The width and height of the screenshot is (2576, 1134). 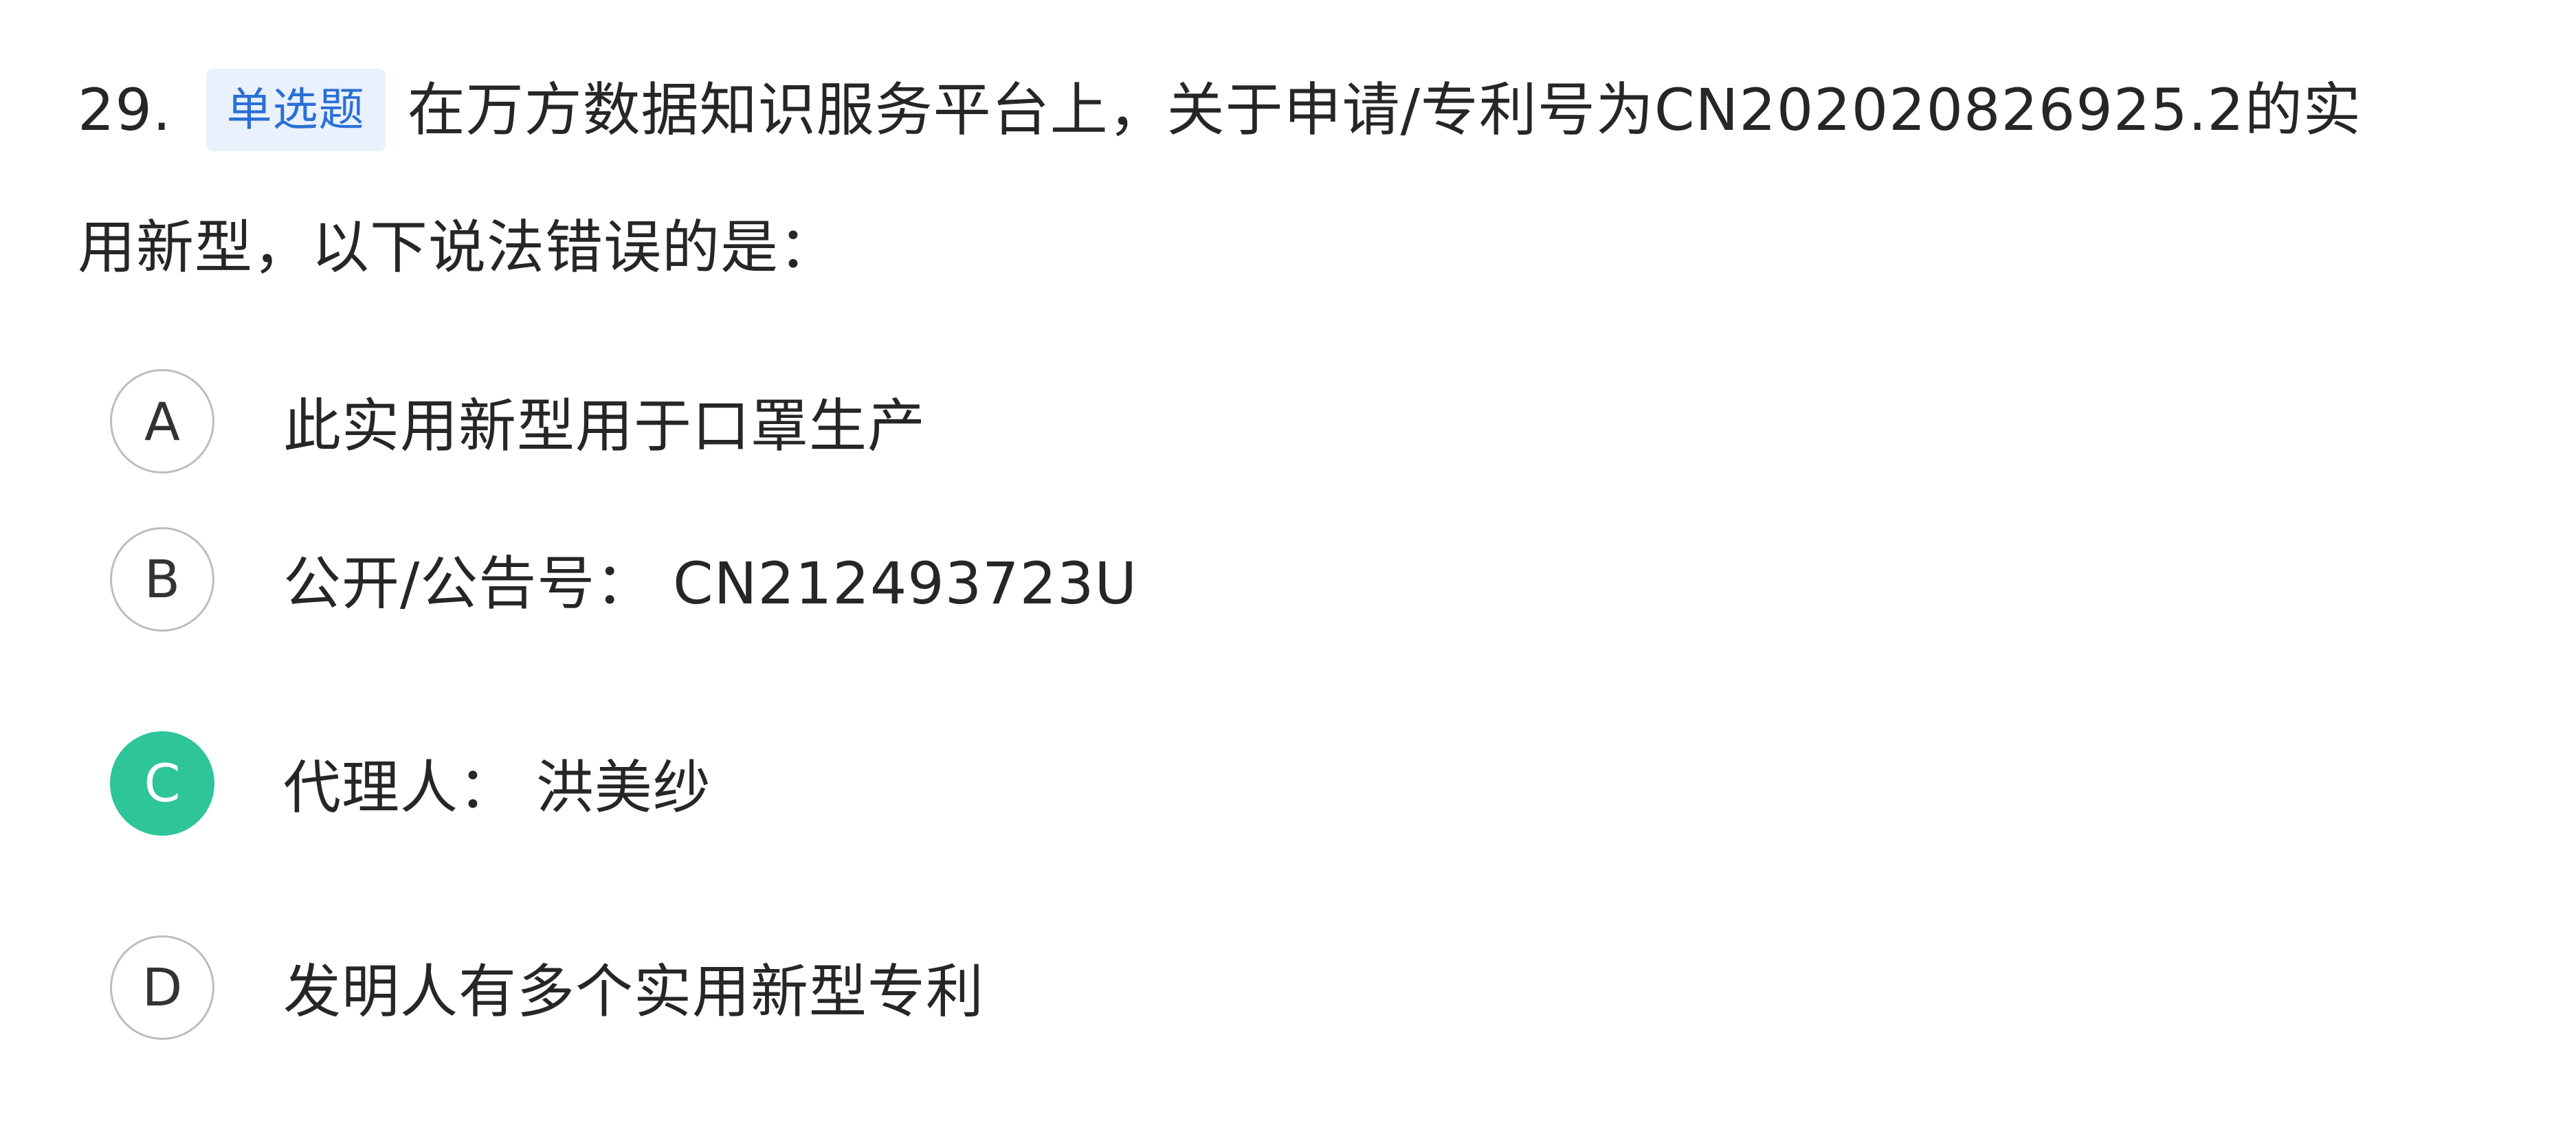 What do you see at coordinates (162, 987) in the screenshot?
I see `option-d-radio: D` at bounding box center [162, 987].